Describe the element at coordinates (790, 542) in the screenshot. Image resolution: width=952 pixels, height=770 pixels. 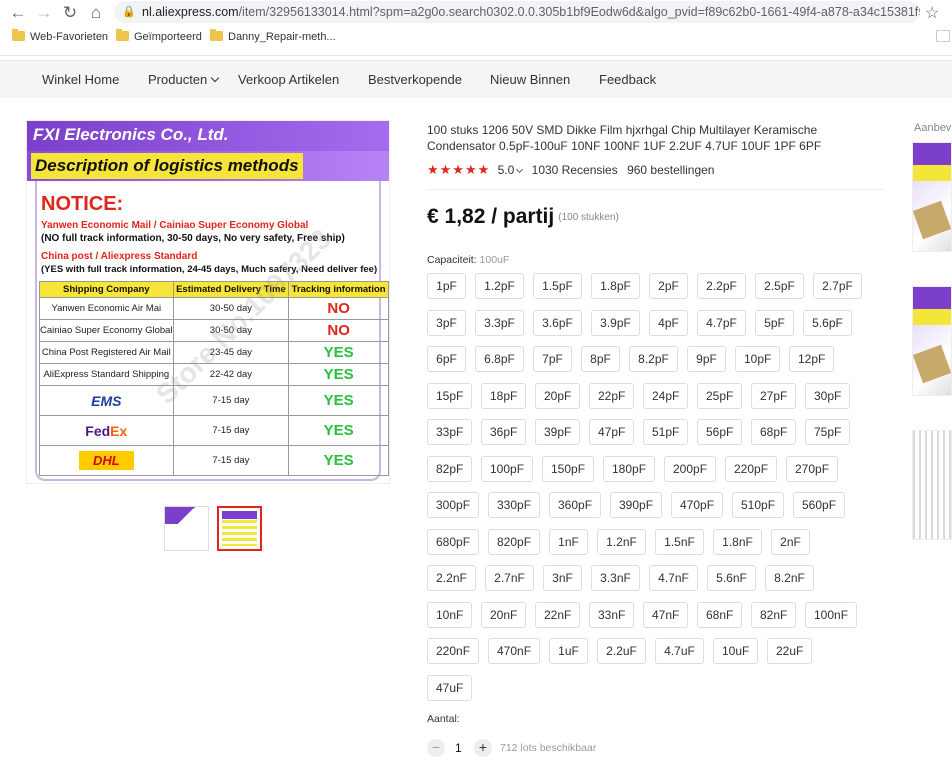
I see `capacity-option: 2nF` at that location.